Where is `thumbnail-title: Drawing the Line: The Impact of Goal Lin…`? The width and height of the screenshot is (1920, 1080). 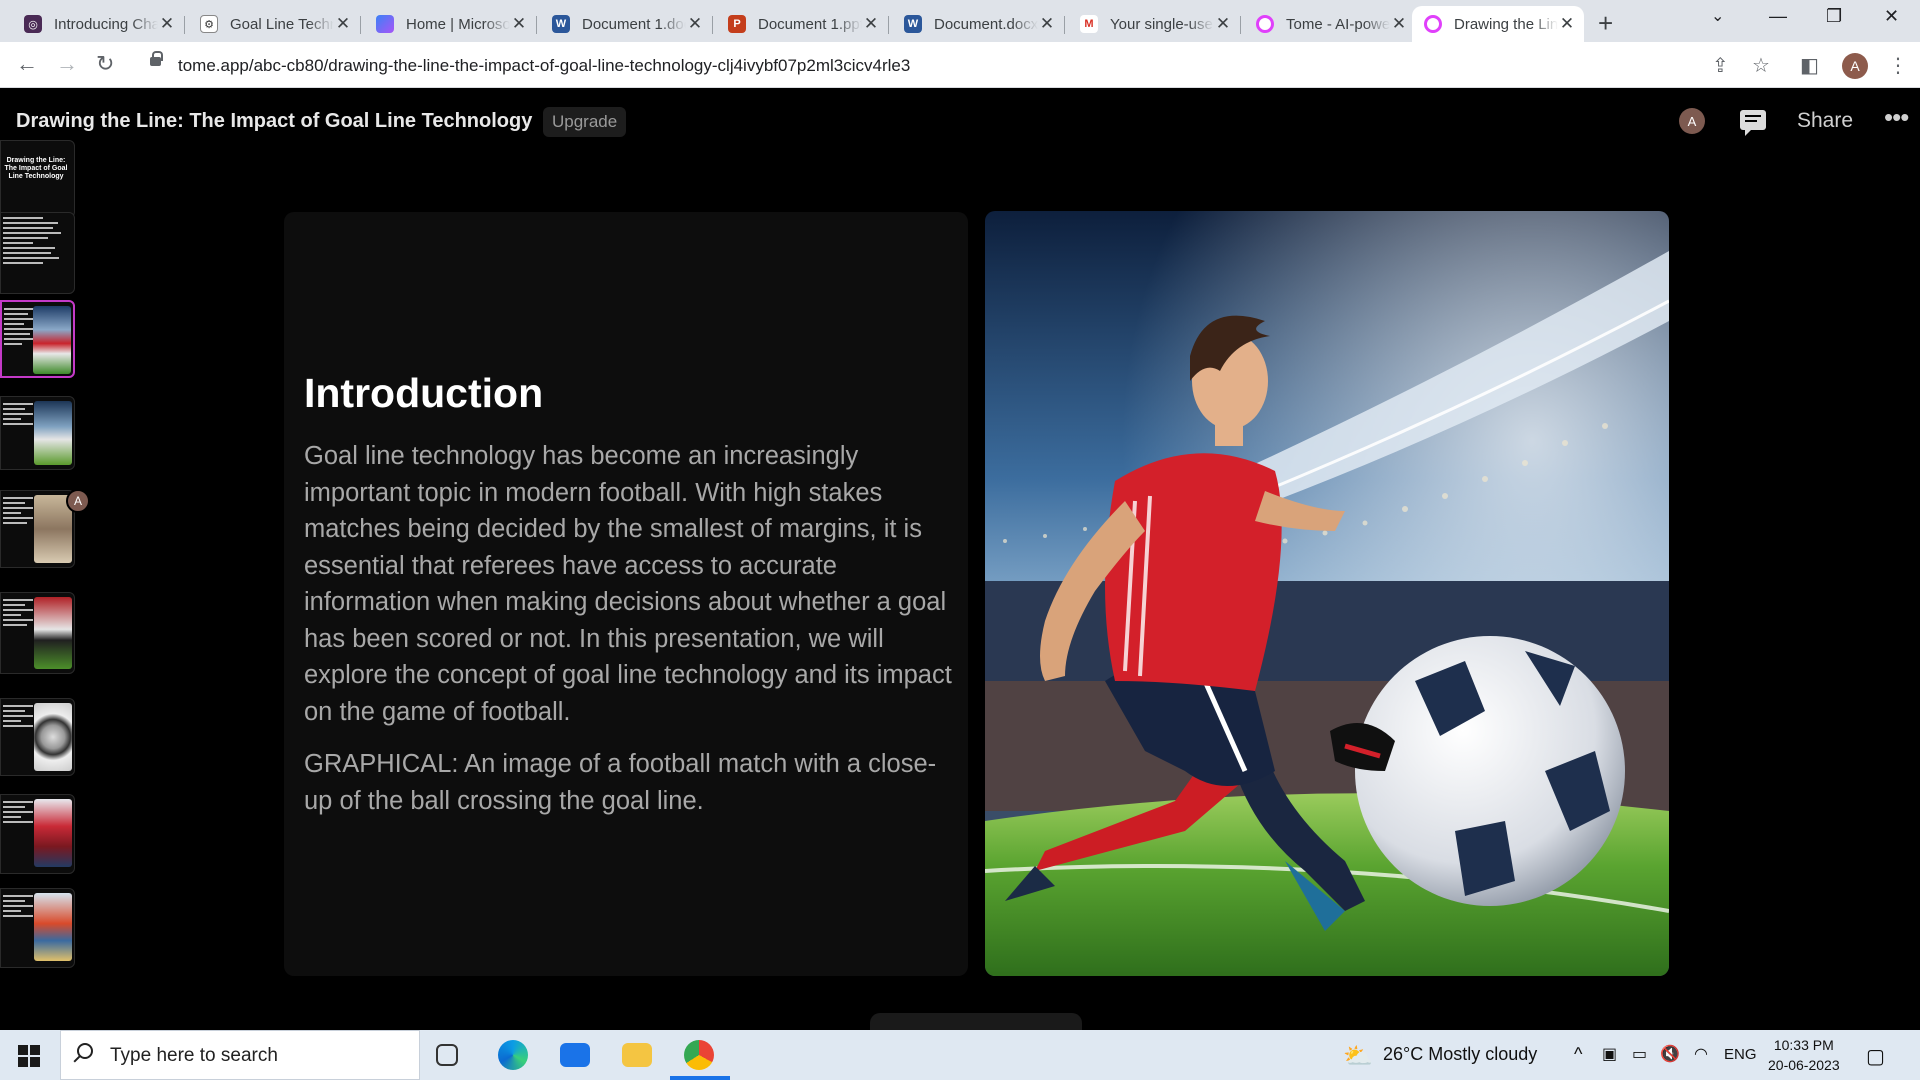 thumbnail-title: Drawing the Line: The Impact of Goal Lin… is located at coordinates (36, 168).